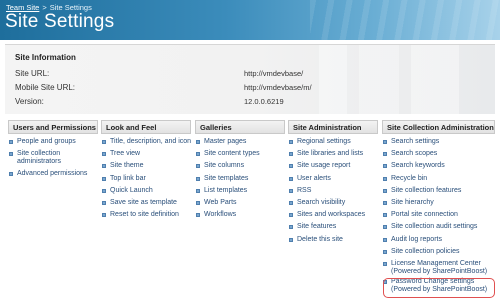  Describe the element at coordinates (240, 215) in the screenshot. I see `link-workflows: Workflows` at that location.